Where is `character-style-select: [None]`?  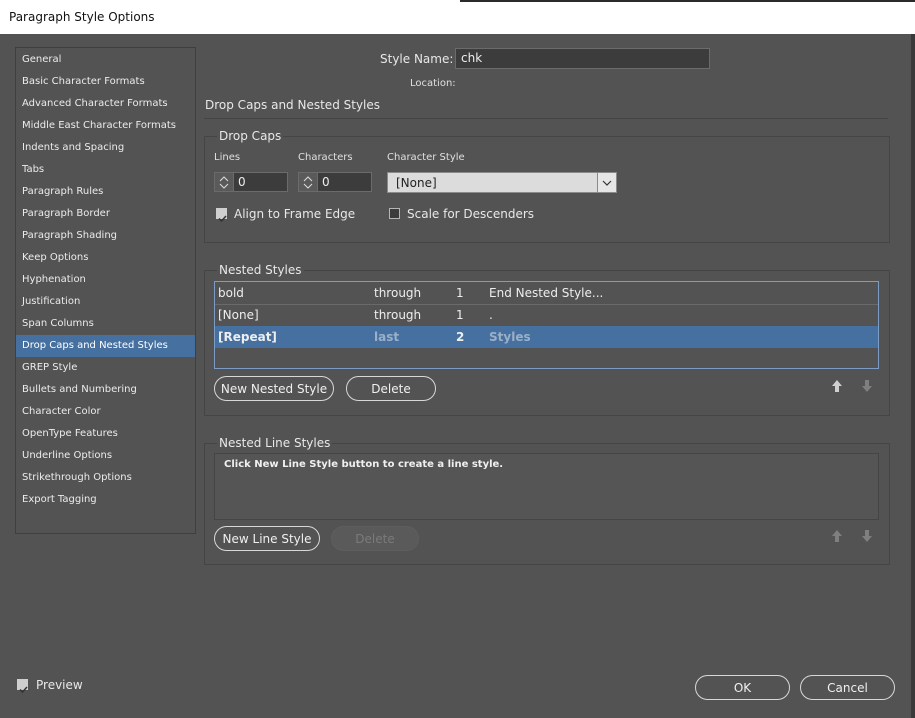 character-style-select: [None] is located at coordinates (502, 182).